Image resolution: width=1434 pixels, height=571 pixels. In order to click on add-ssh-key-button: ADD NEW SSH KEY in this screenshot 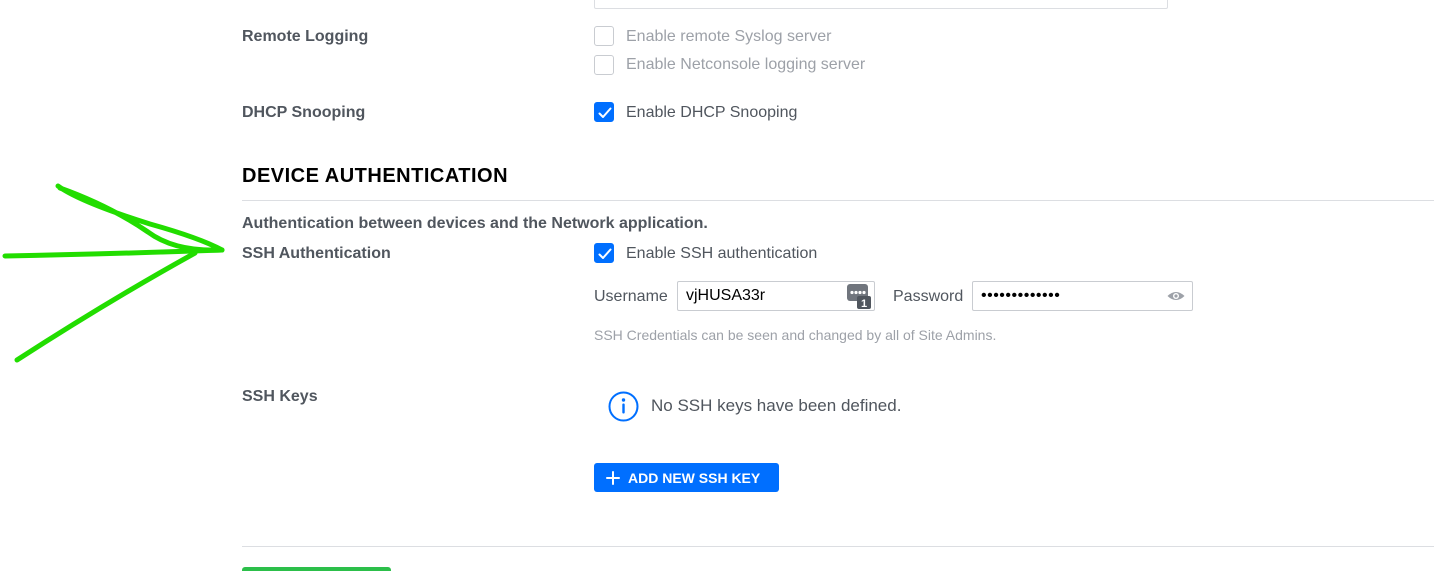, I will do `click(686, 477)`.